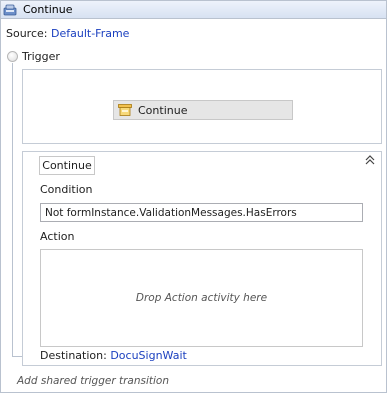 The image size is (387, 393). What do you see at coordinates (73, 355) in the screenshot?
I see `destination-label: Destination:` at bounding box center [73, 355].